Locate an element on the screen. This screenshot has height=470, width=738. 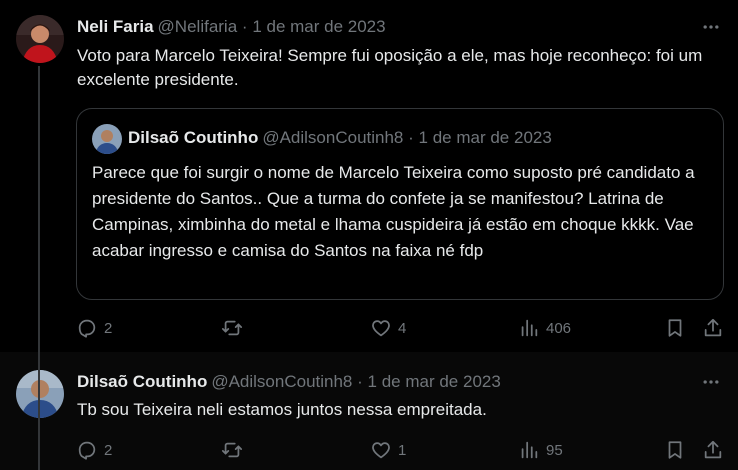
avatar-photo-neli is located at coordinates (40, 39).